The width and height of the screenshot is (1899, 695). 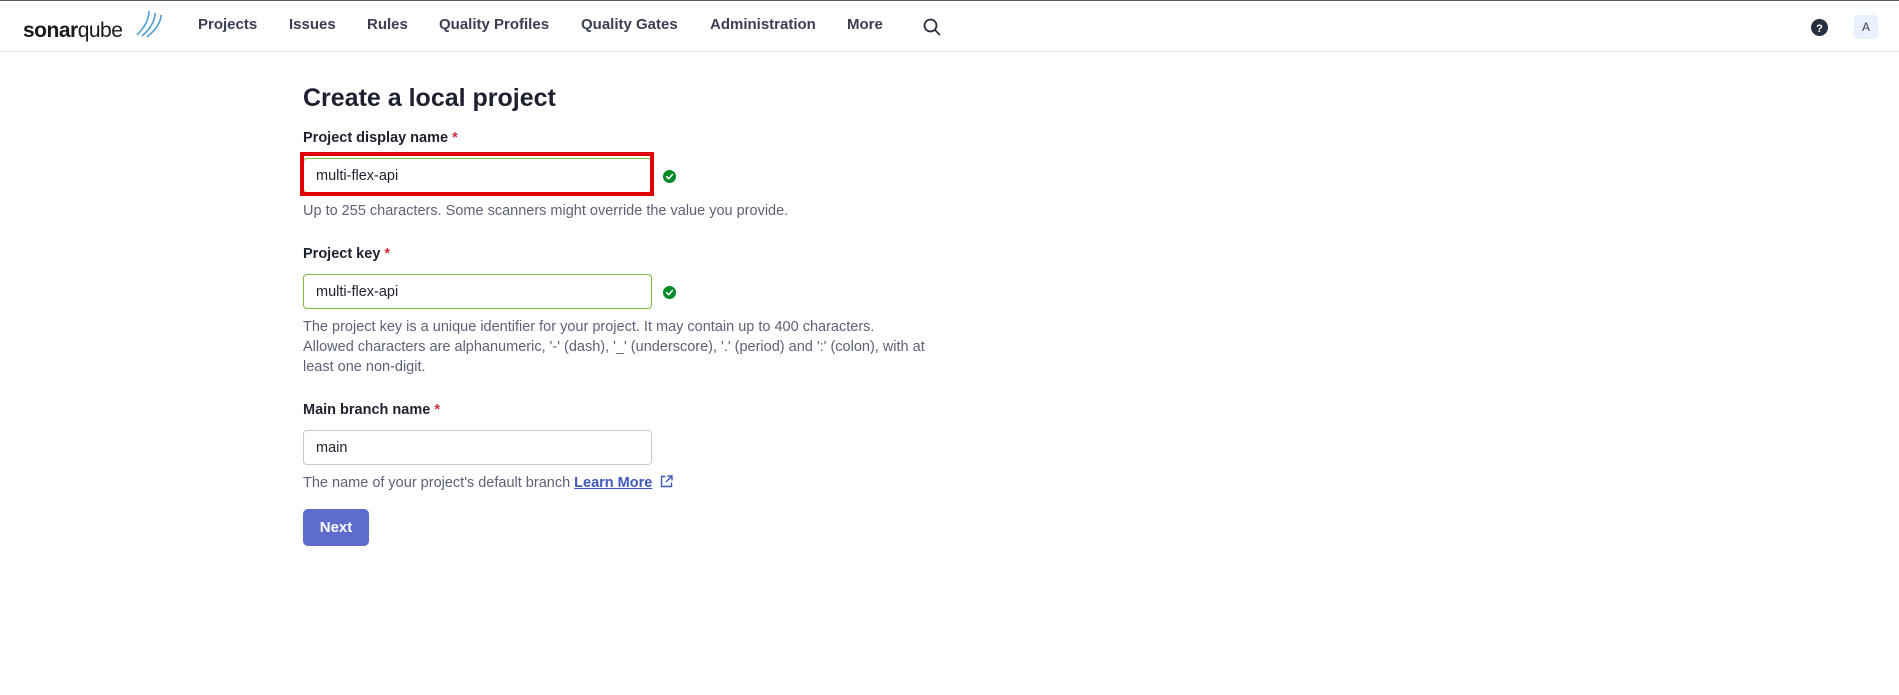 I want to click on project-key-input, so click(x=477, y=291).